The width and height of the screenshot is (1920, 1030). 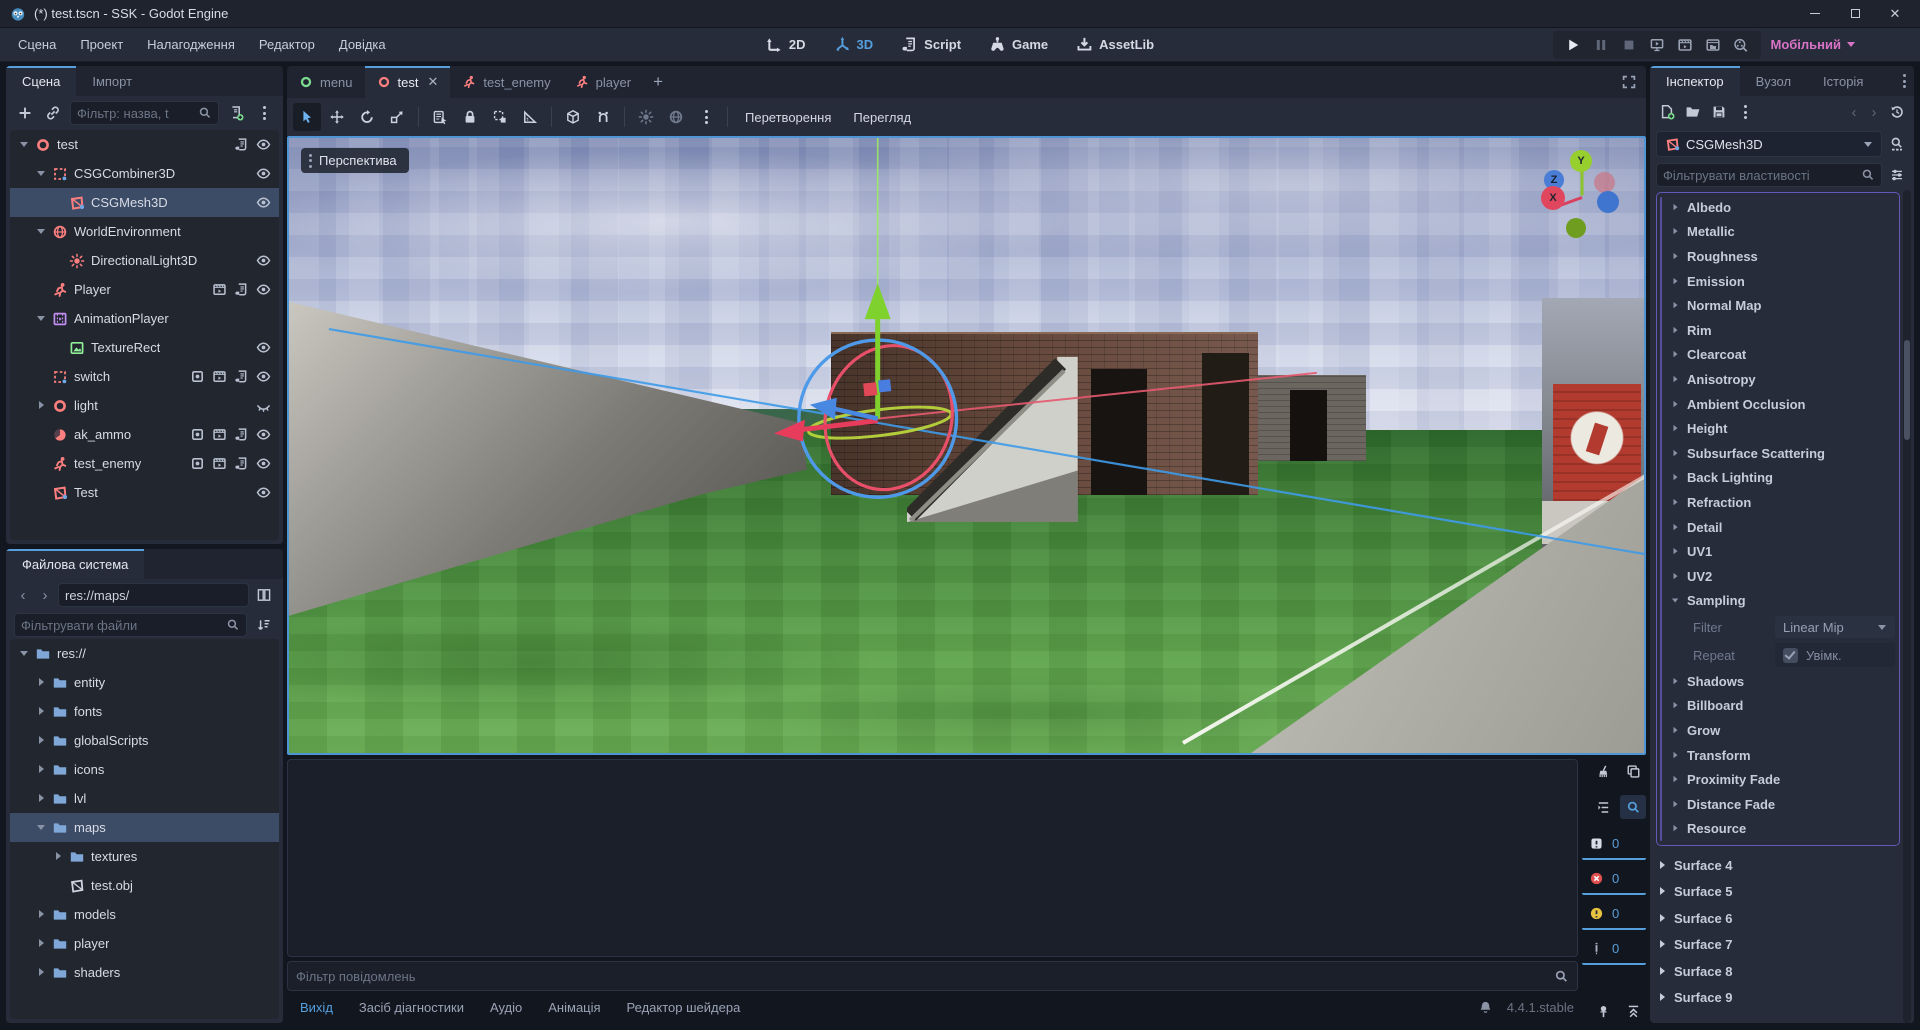 What do you see at coordinates (264, 595) in the screenshot?
I see `split-view-button` at bounding box center [264, 595].